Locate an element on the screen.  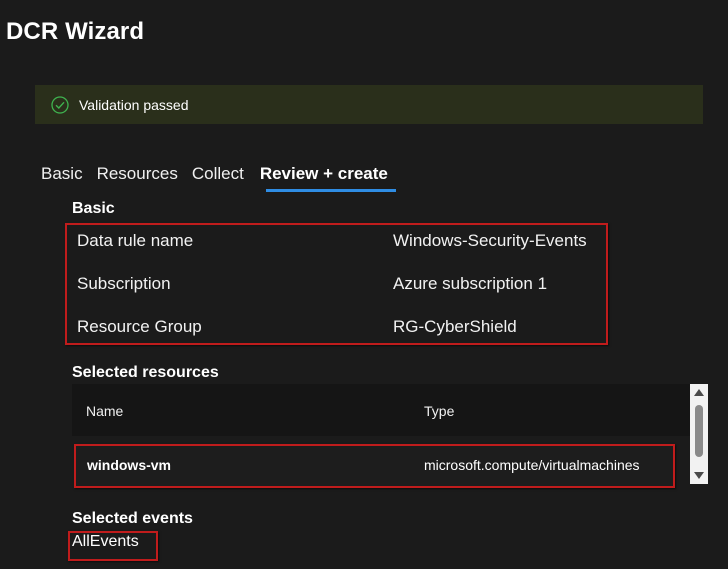
data-rule-name-label: Data rule name is located at coordinates (135, 240).